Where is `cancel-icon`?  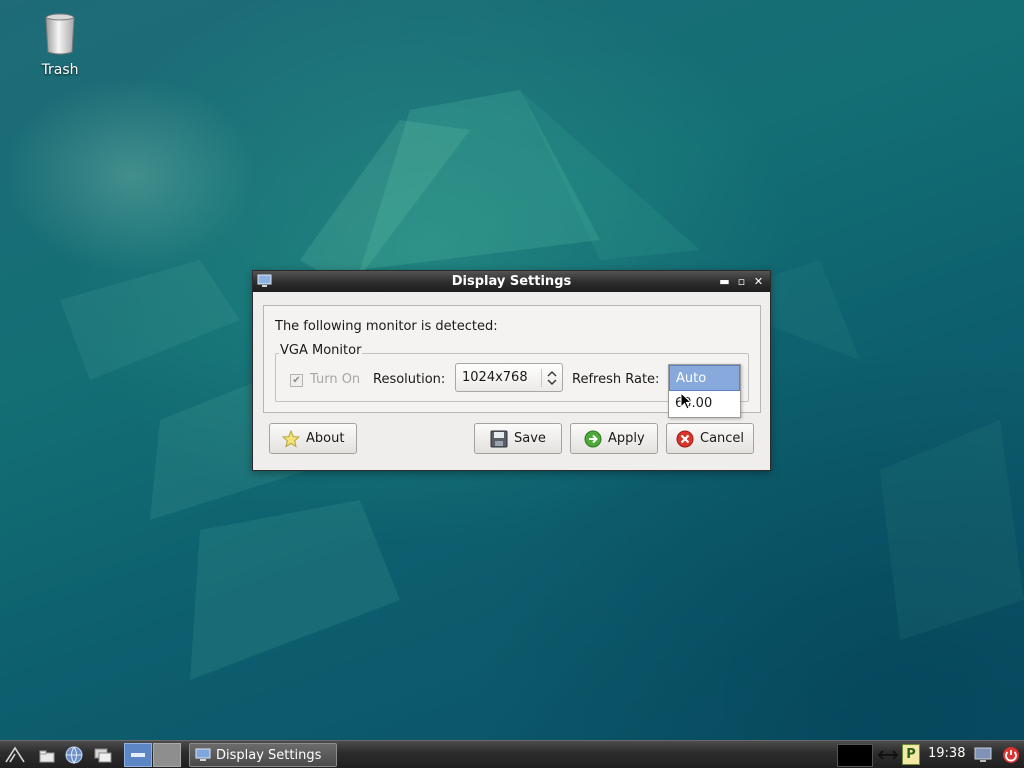 cancel-icon is located at coordinates (685, 438).